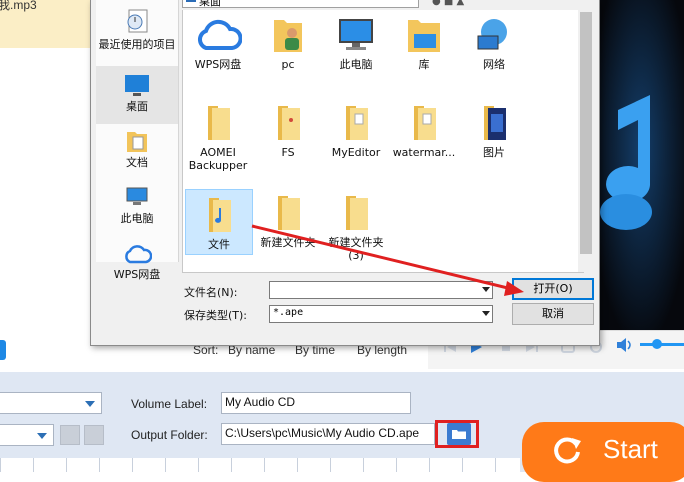 The height and width of the screenshot is (482, 684). What do you see at coordinates (3, 350) in the screenshot?
I see `side-button` at bounding box center [3, 350].